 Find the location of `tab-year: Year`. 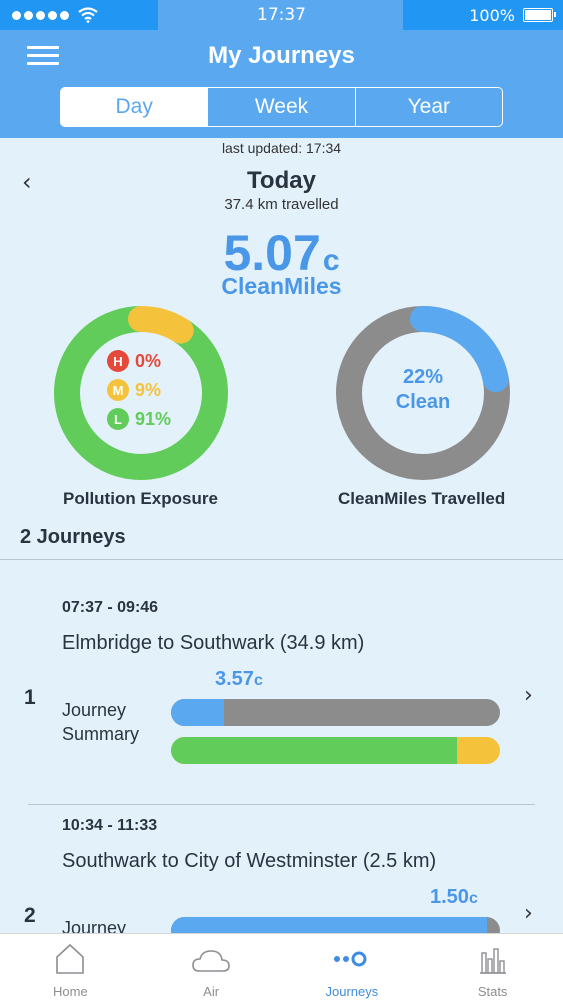

tab-year: Year is located at coordinates (428, 107).